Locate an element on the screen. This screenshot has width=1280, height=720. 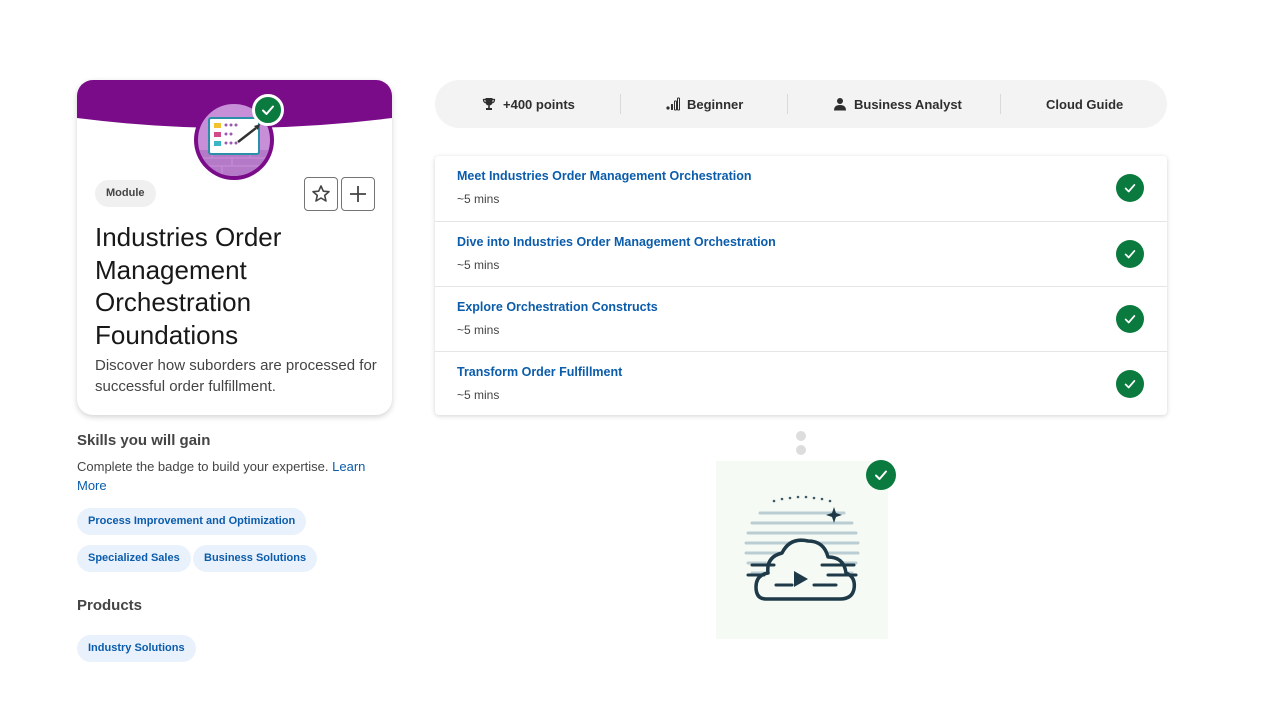
trophy-icon is located at coordinates (489, 104).